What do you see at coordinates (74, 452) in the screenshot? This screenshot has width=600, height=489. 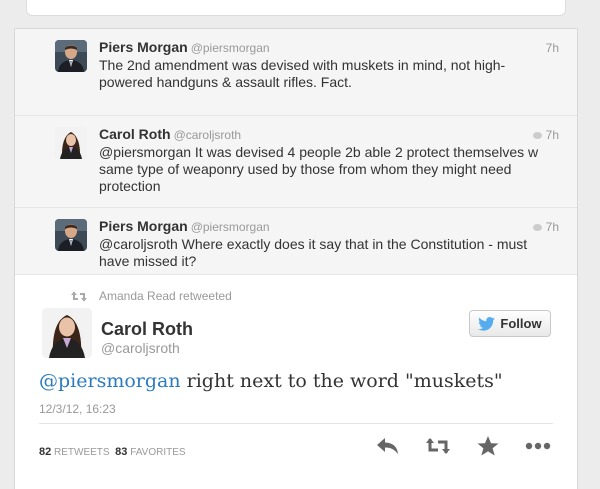 I see `retweets-stat: 82 RETWEETS` at bounding box center [74, 452].